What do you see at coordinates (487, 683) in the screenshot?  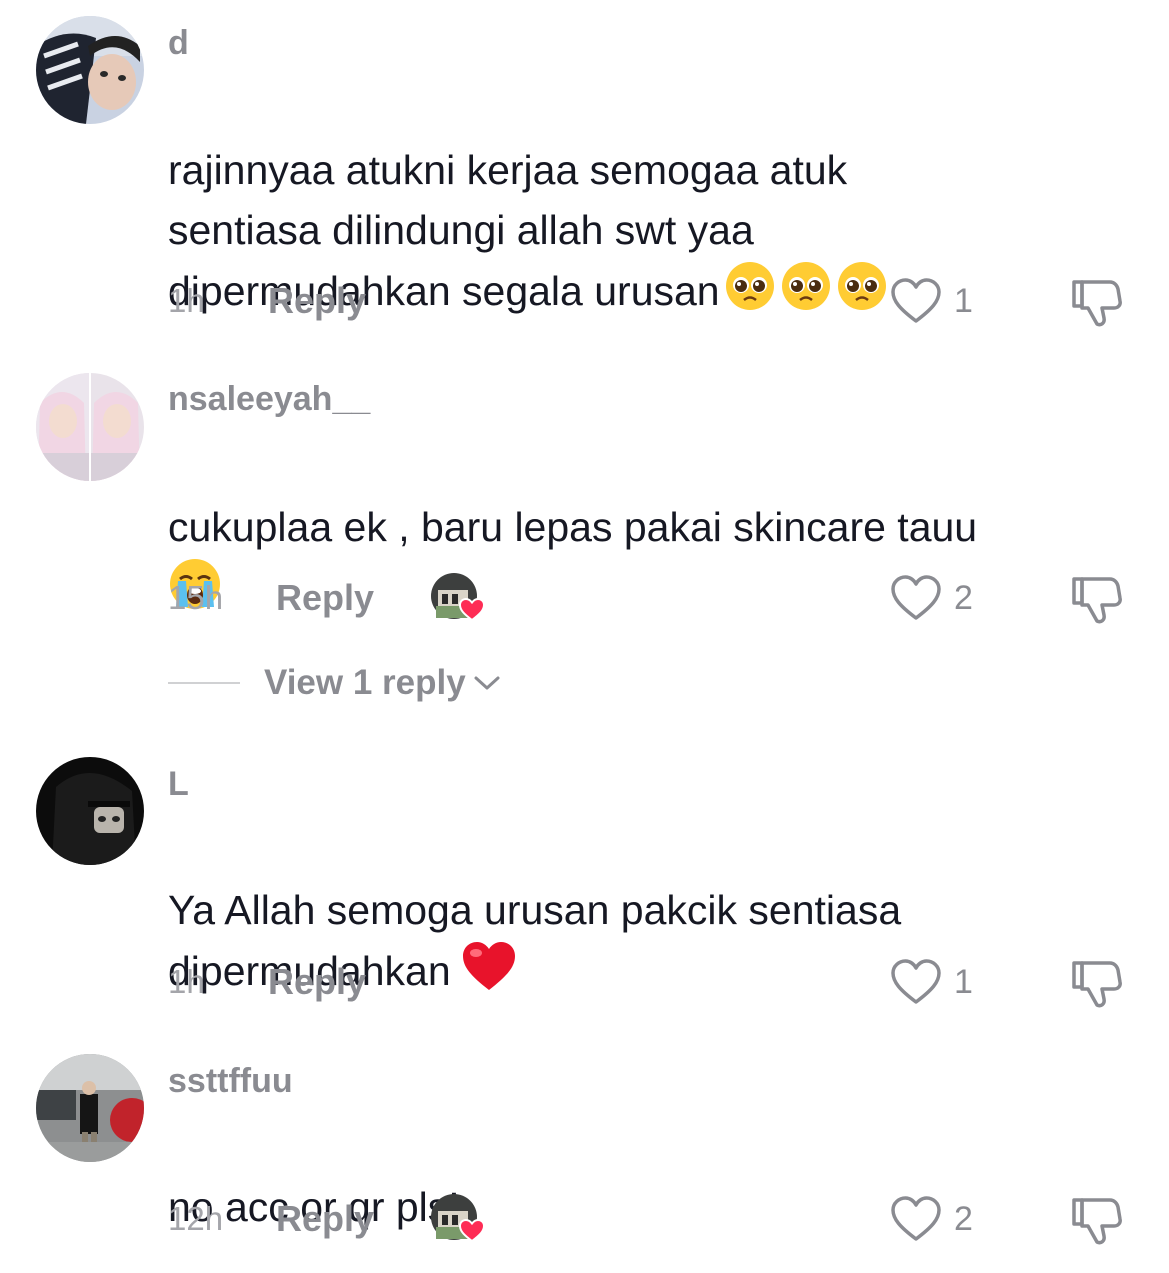 I see `chevron-down-icon` at bounding box center [487, 683].